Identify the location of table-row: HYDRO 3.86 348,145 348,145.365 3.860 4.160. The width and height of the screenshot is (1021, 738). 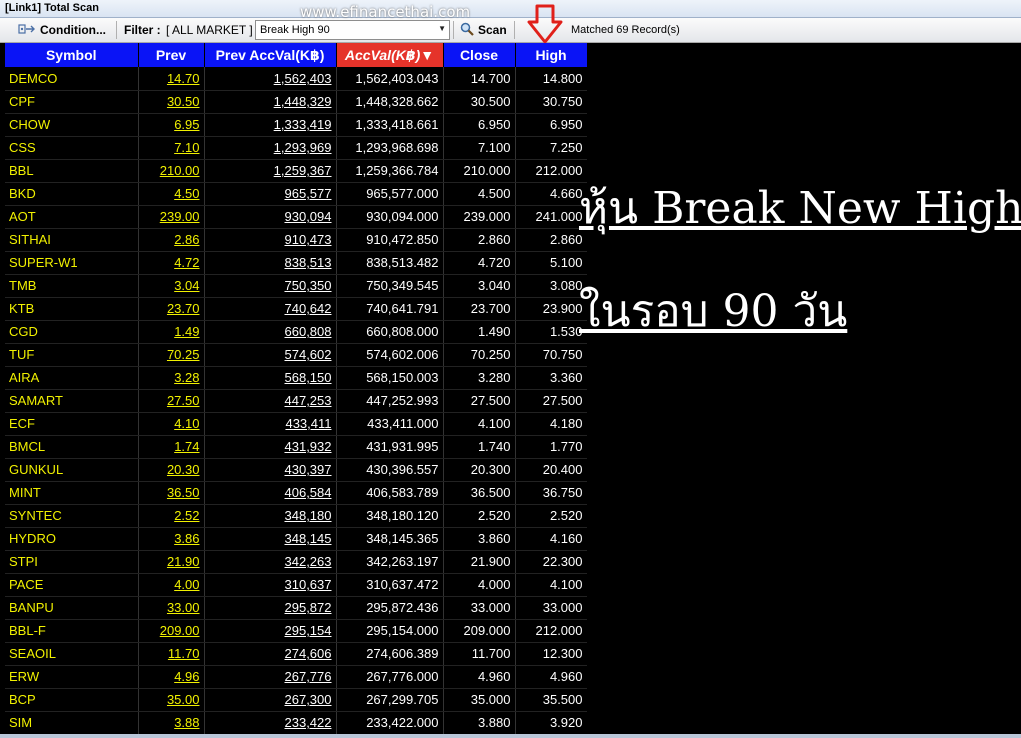
(296, 539).